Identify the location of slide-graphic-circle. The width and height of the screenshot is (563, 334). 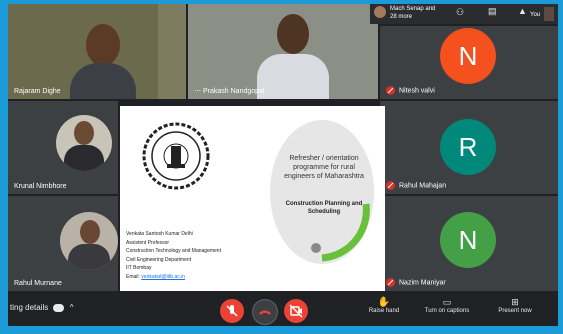
(322, 192).